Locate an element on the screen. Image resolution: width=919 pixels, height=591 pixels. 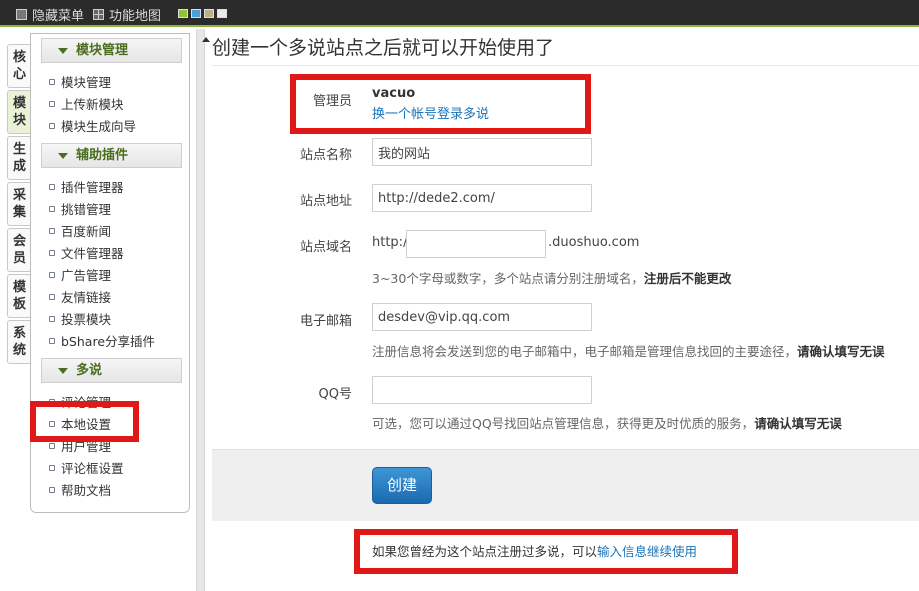
sidebar-item-label: 模块管理 is located at coordinates (86, 82).